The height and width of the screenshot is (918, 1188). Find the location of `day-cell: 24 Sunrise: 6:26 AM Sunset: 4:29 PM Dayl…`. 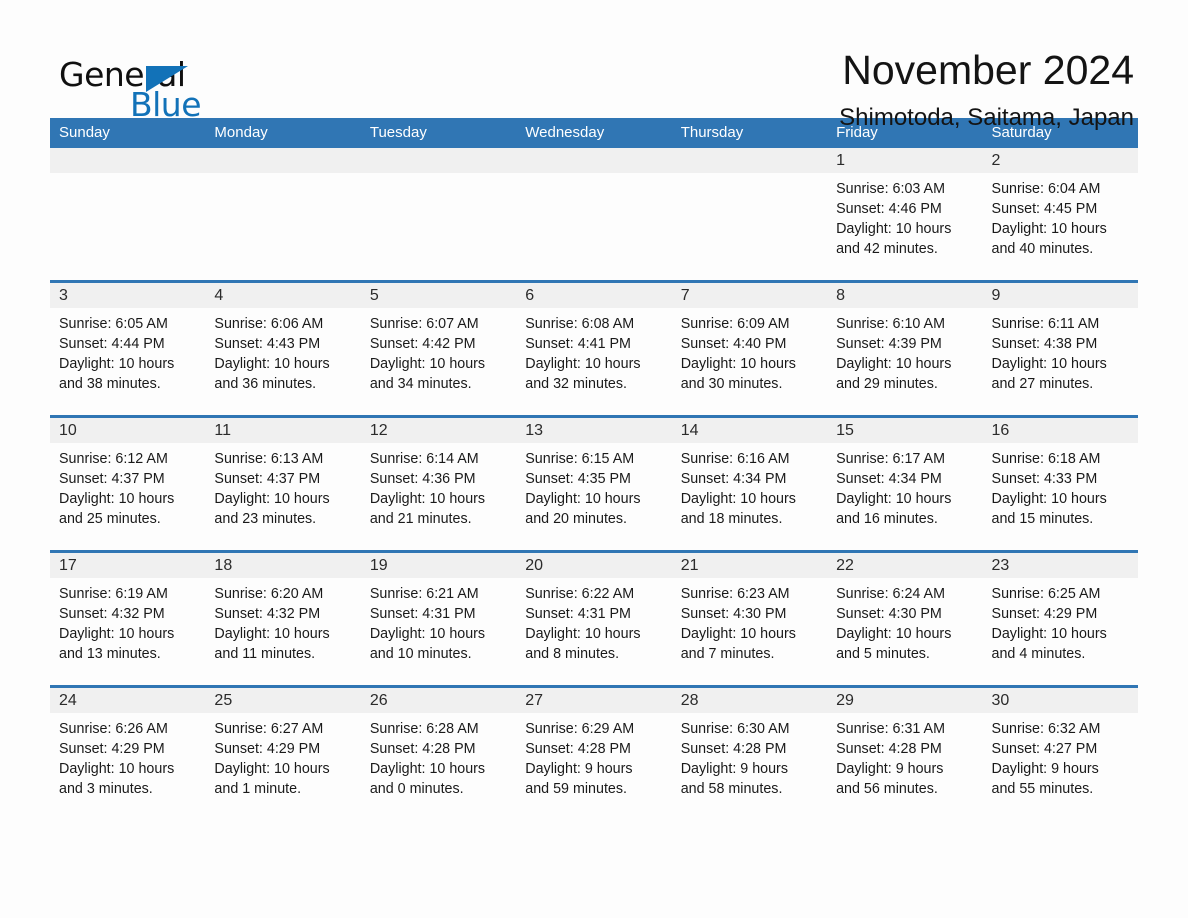

day-cell: 24 Sunrise: 6:26 AM Sunset: 4:29 PM Dayl… is located at coordinates (128, 754).